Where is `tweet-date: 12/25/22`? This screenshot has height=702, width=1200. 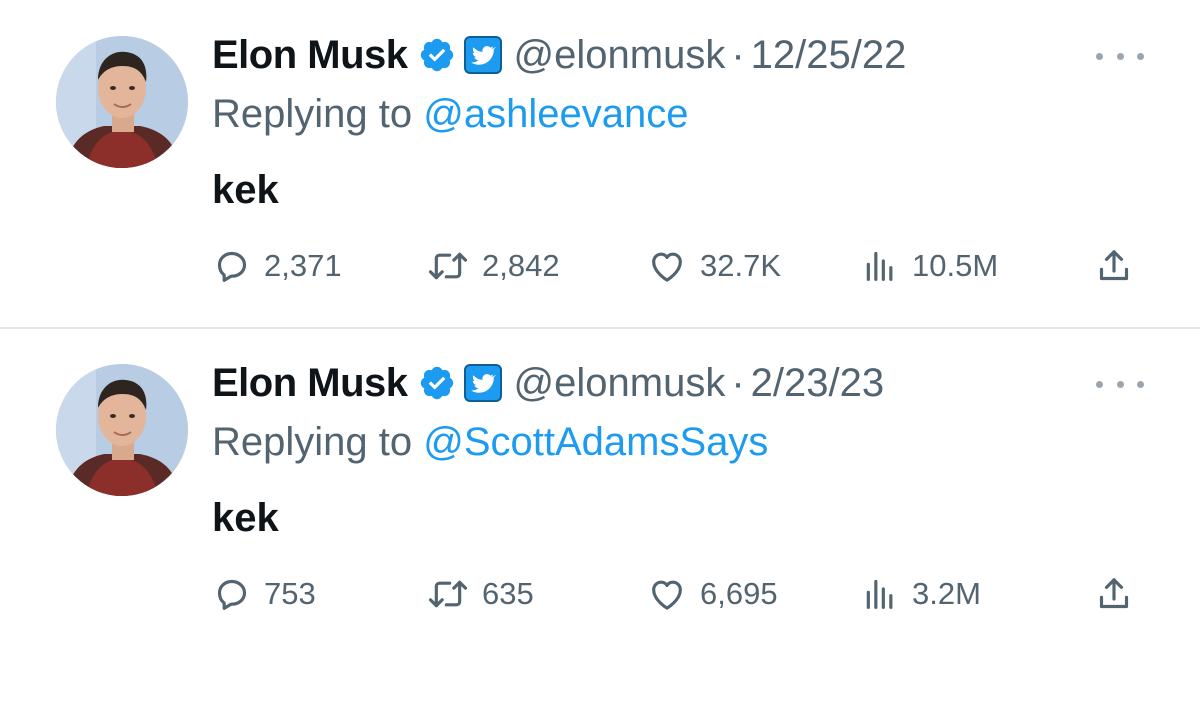 tweet-date: 12/25/22 is located at coordinates (829, 55).